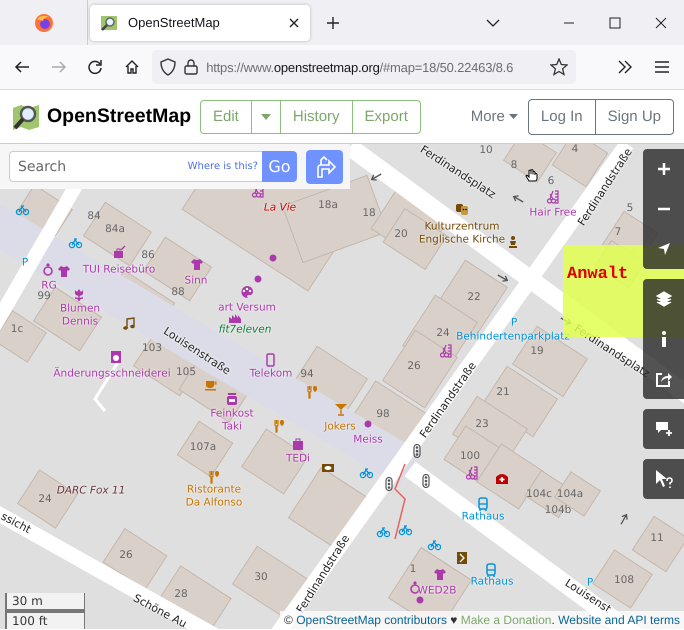 The width and height of the screenshot is (684, 630). What do you see at coordinates (328, 205) in the screenshot?
I see `house-number: 18a` at bounding box center [328, 205].